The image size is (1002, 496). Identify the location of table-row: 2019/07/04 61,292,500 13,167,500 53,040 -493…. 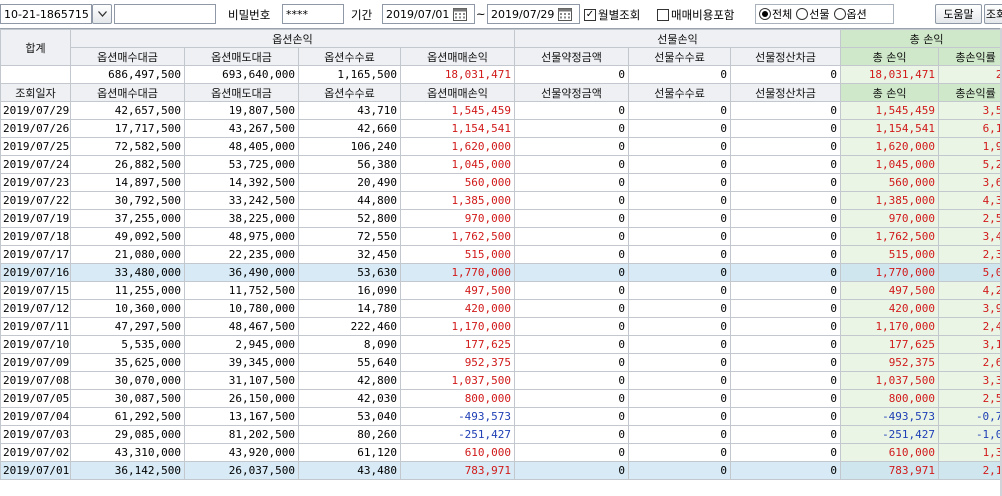
(501, 416).